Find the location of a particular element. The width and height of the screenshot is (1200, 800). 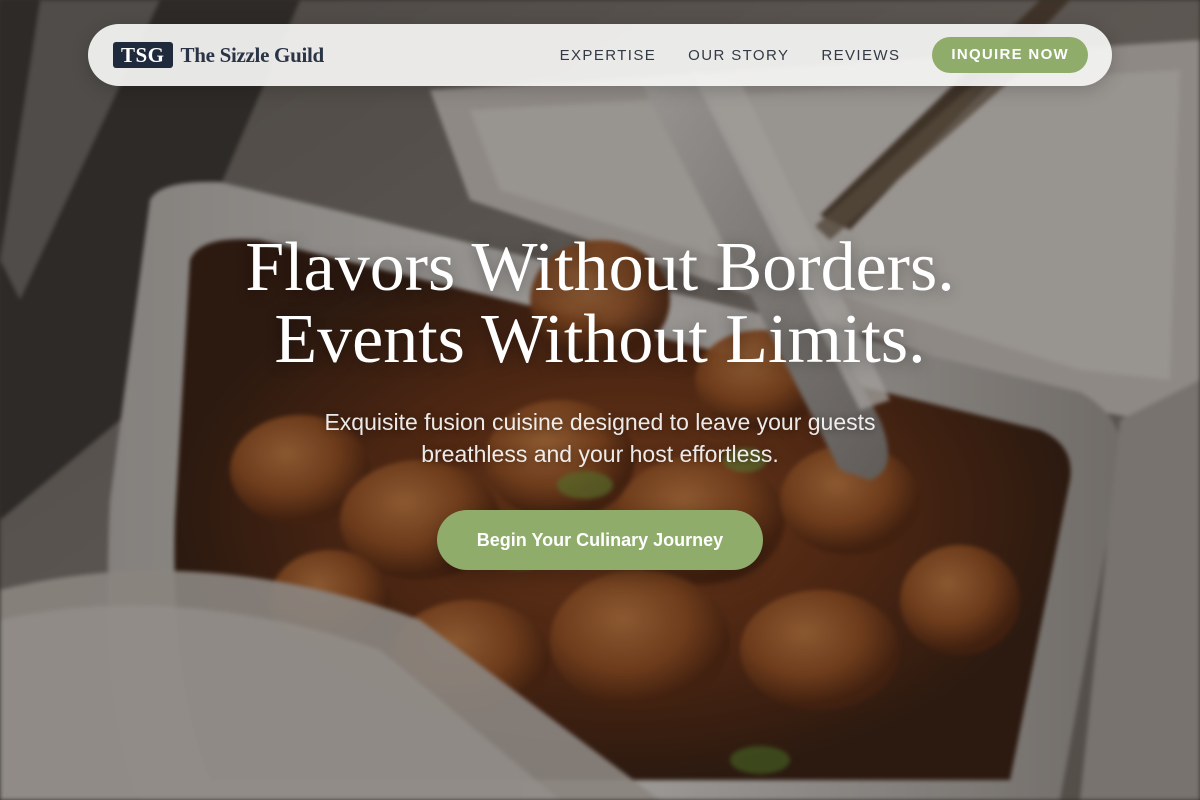

brand-name: The Sizzle Guild is located at coordinates (252, 54).